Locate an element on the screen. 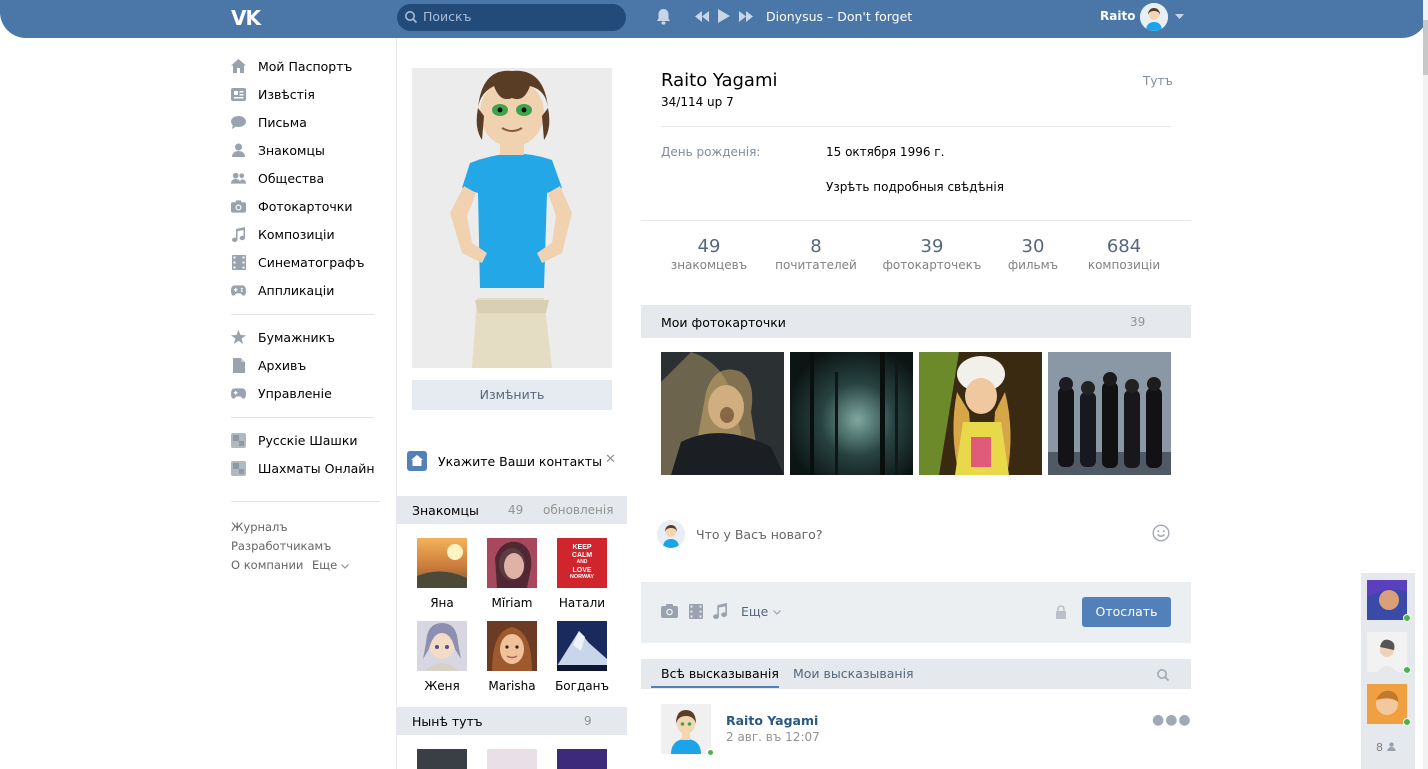  divider is located at coordinates (916, 220).